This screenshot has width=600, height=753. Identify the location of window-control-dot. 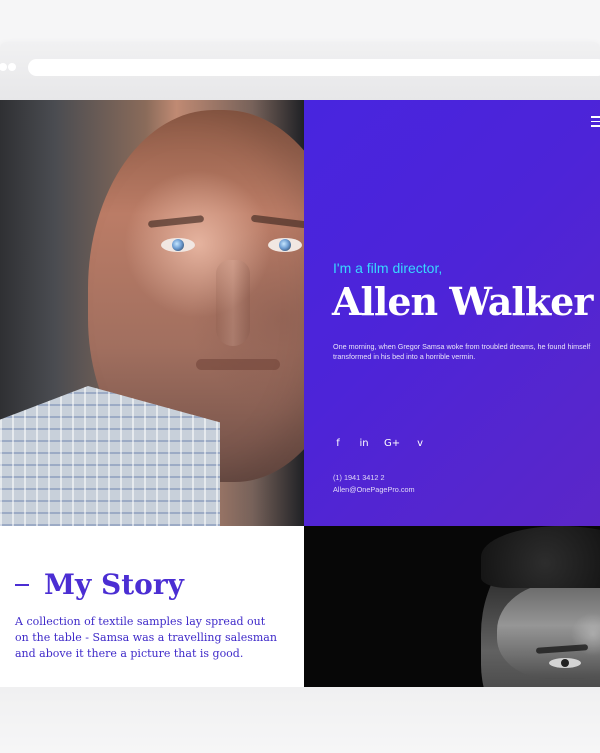
(12, 67).